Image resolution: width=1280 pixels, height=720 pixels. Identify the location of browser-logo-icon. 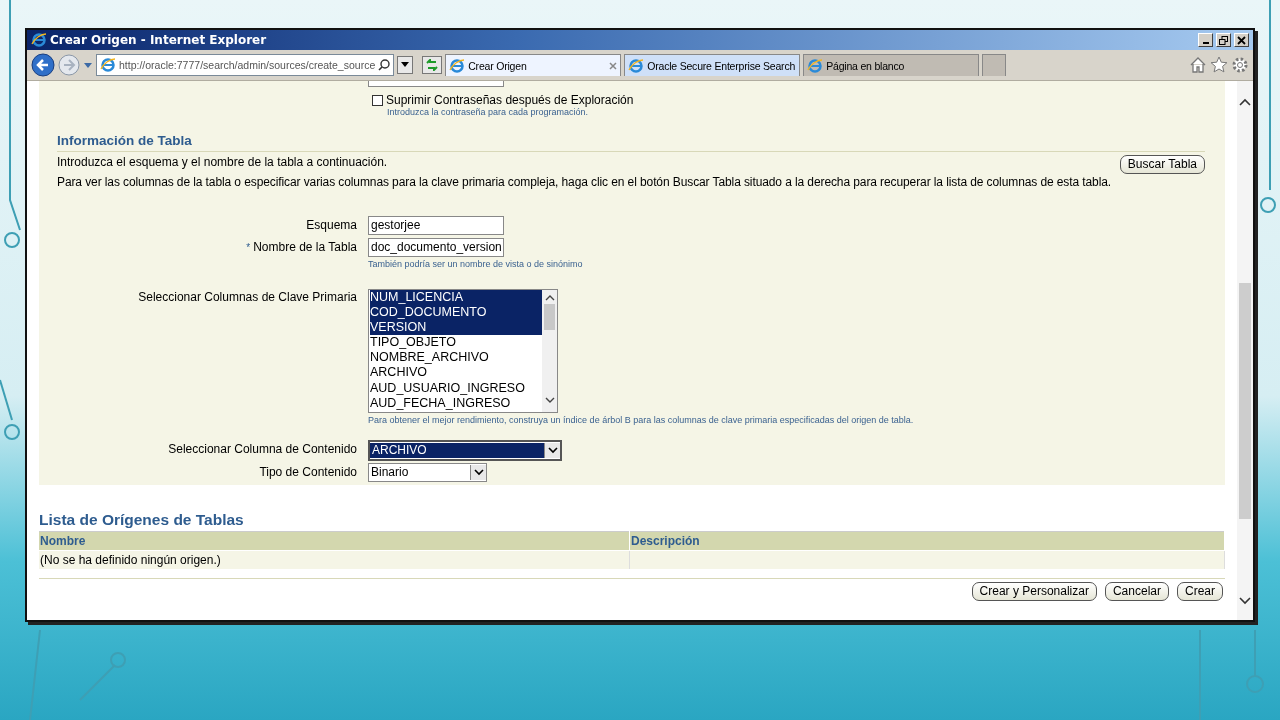
(39, 40).